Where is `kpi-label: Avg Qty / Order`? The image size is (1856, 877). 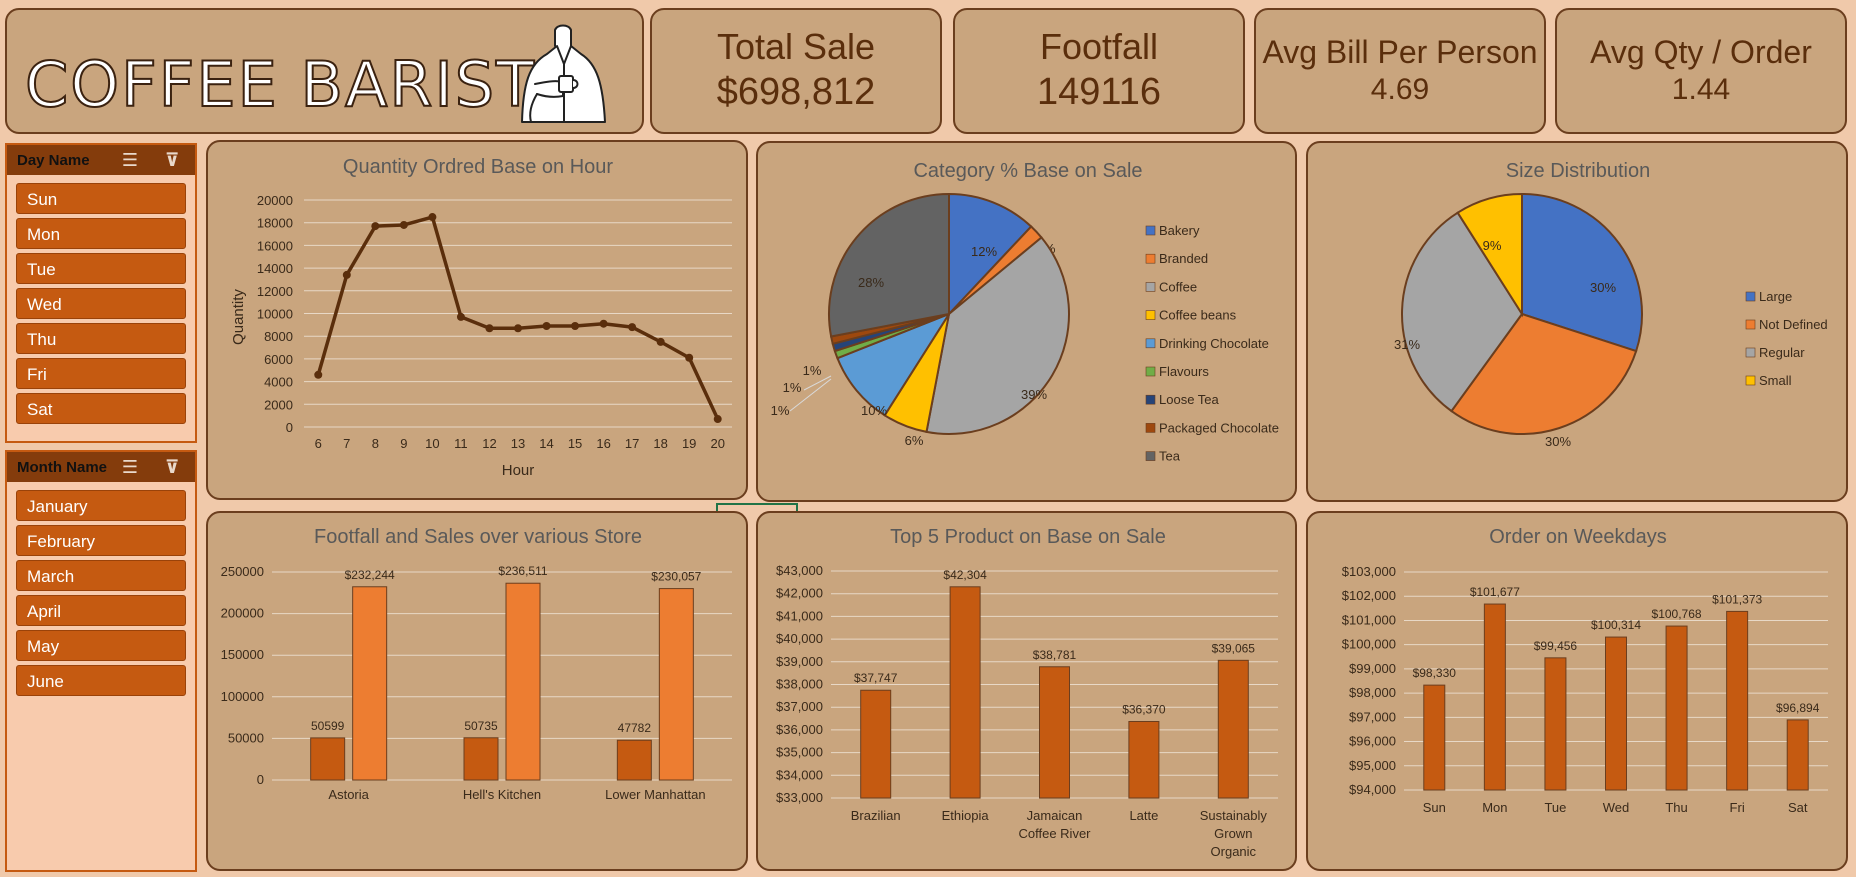
kpi-label: Avg Qty / Order is located at coordinates (1701, 52).